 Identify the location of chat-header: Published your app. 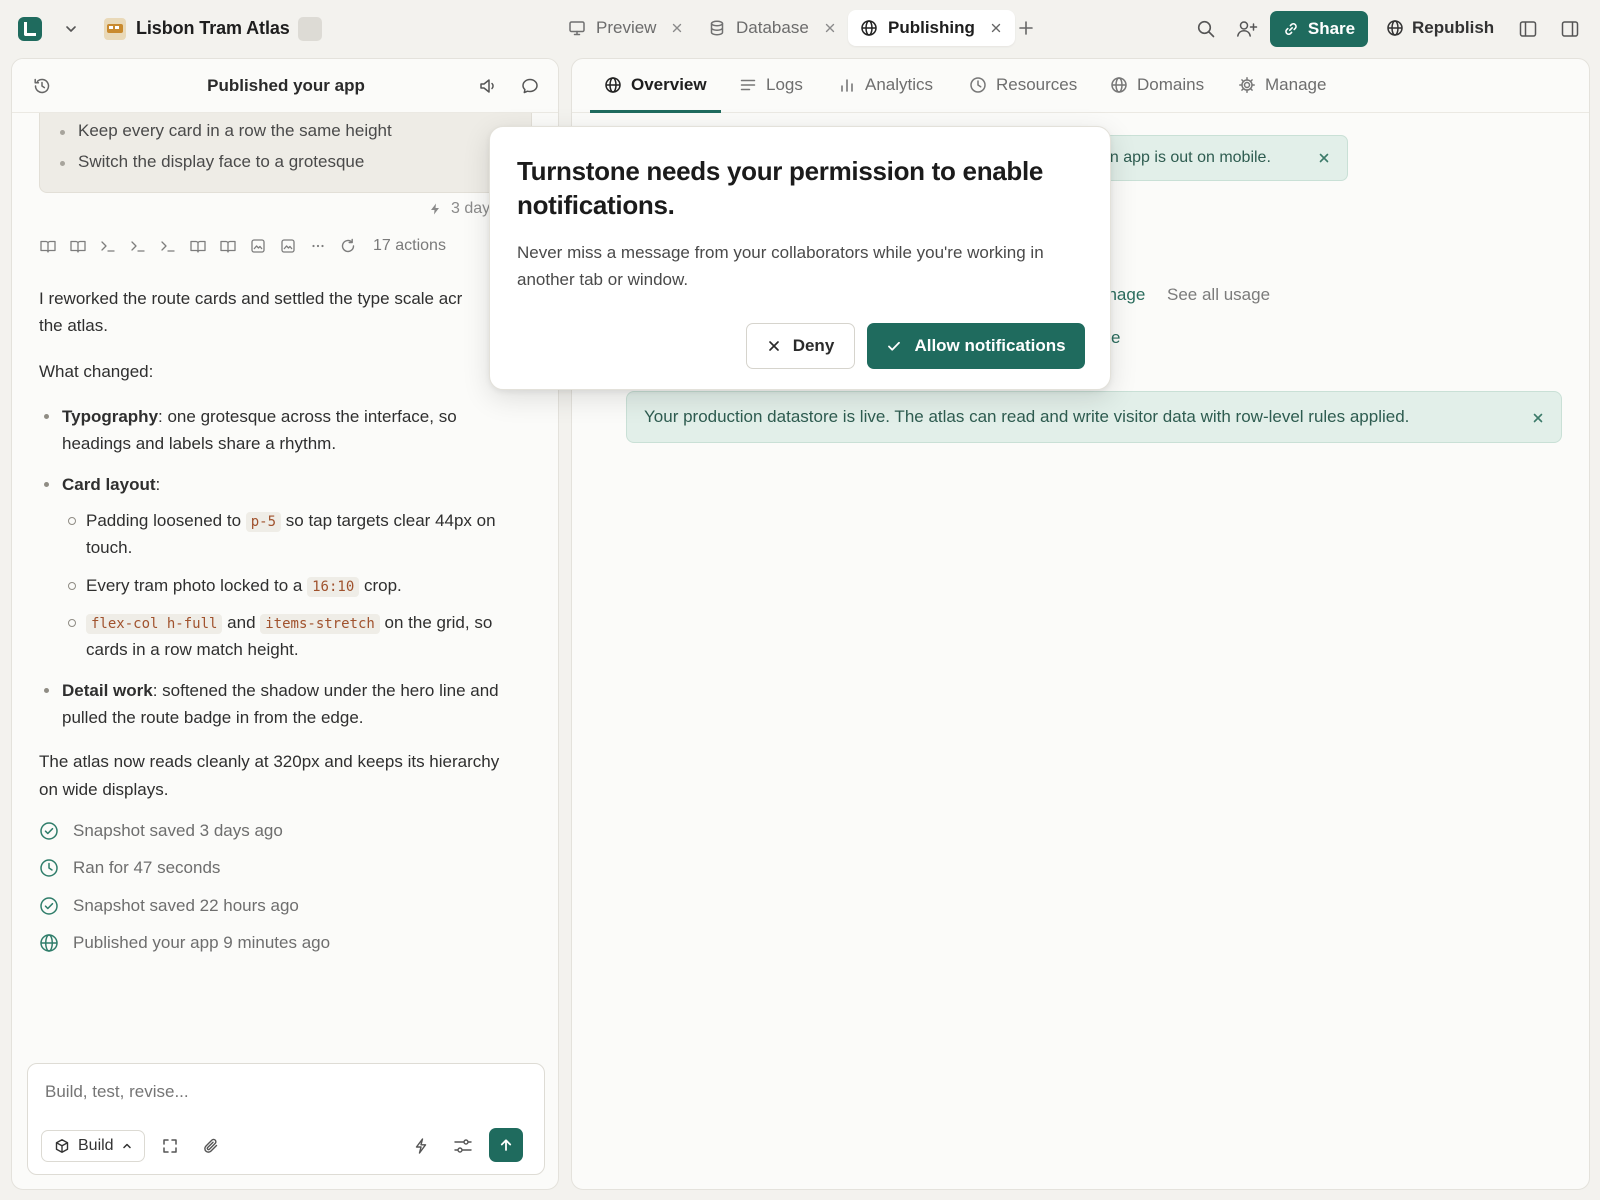
(285, 86).